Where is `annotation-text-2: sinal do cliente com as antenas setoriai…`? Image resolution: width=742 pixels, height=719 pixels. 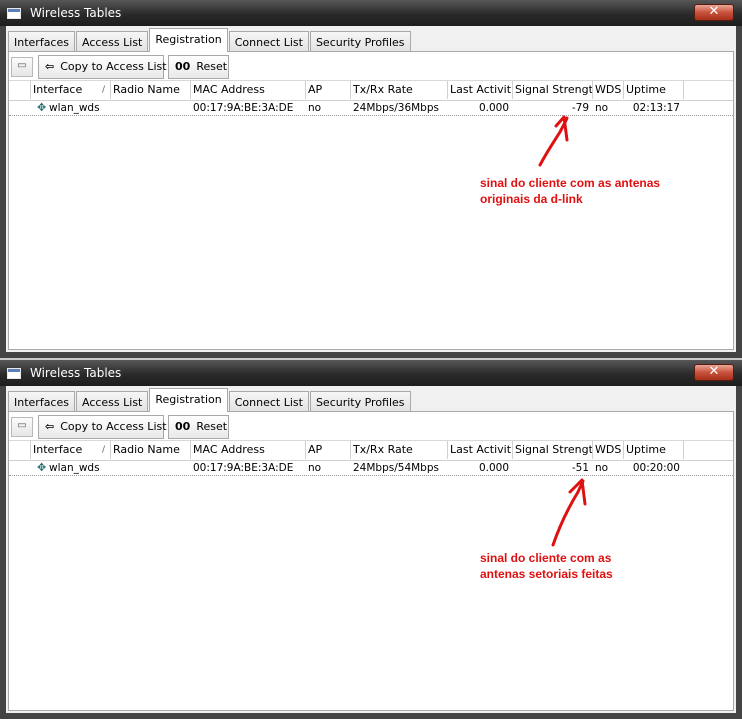
annotation-text-2: sinal do cliente com as antenas setoriai… is located at coordinates (546, 566).